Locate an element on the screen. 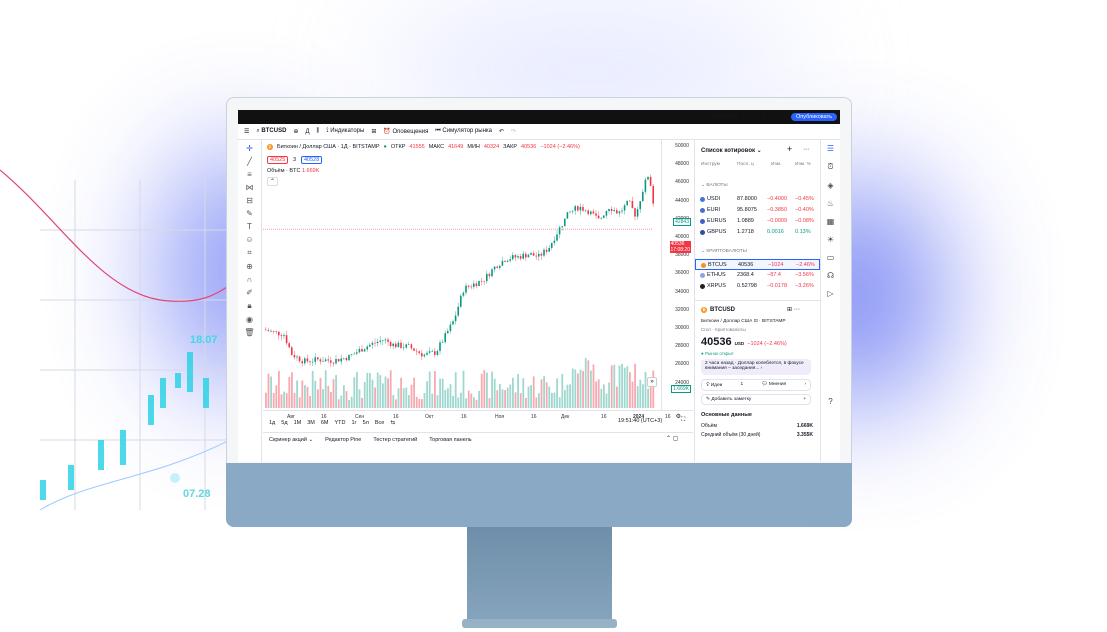 The image size is (1107, 632). scroll-right-icon: » is located at coordinates (652, 382).